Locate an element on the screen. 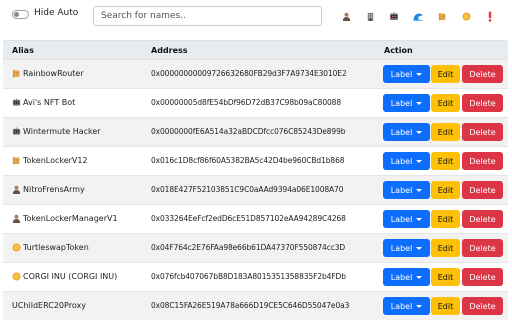  wave-icon is located at coordinates (418, 16).